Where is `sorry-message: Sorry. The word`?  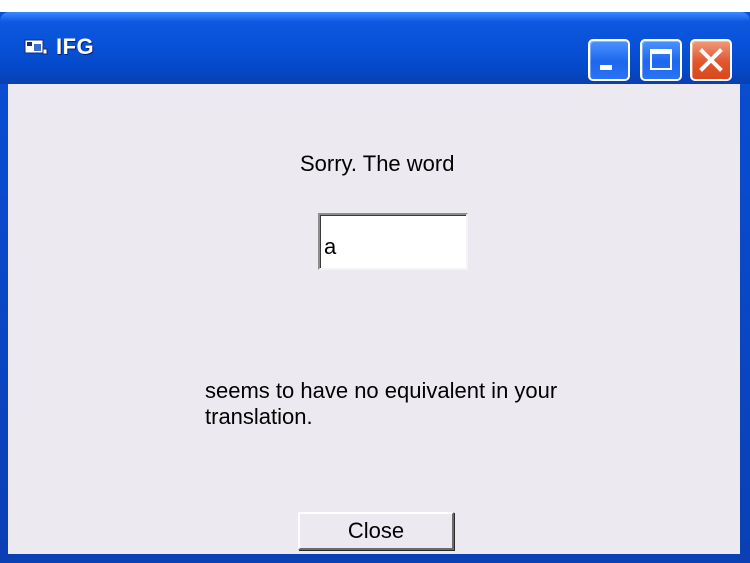
sorry-message: Sorry. The word is located at coordinates (377, 163).